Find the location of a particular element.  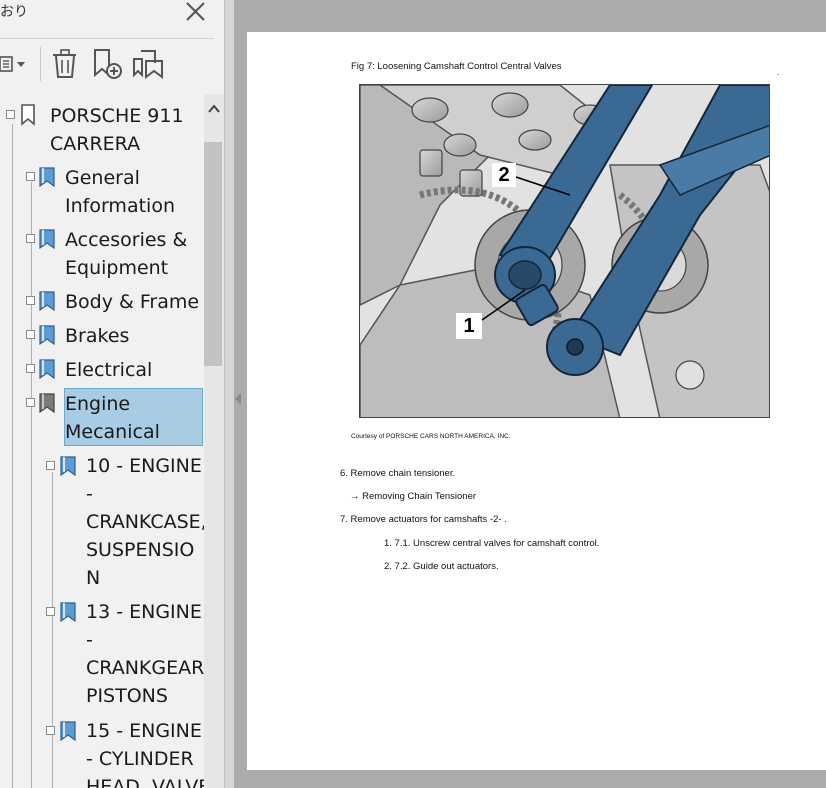

new-bookmark-icon is located at coordinates (108, 64).